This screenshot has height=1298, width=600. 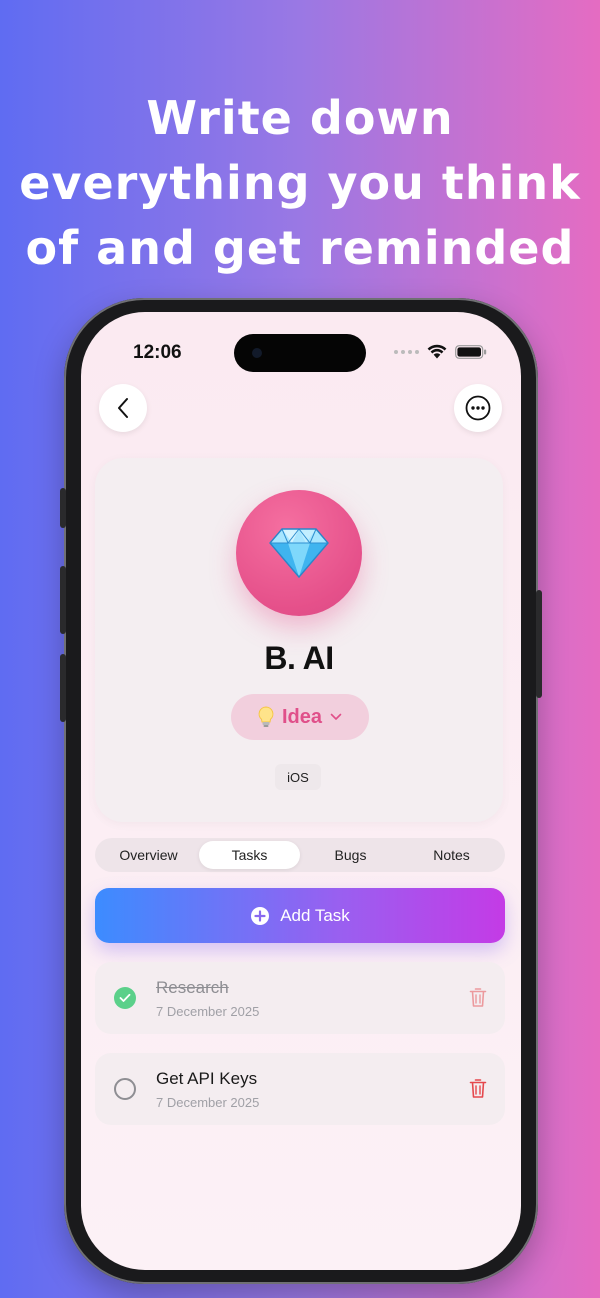 I want to click on diamond-icon, so click(x=299, y=553).